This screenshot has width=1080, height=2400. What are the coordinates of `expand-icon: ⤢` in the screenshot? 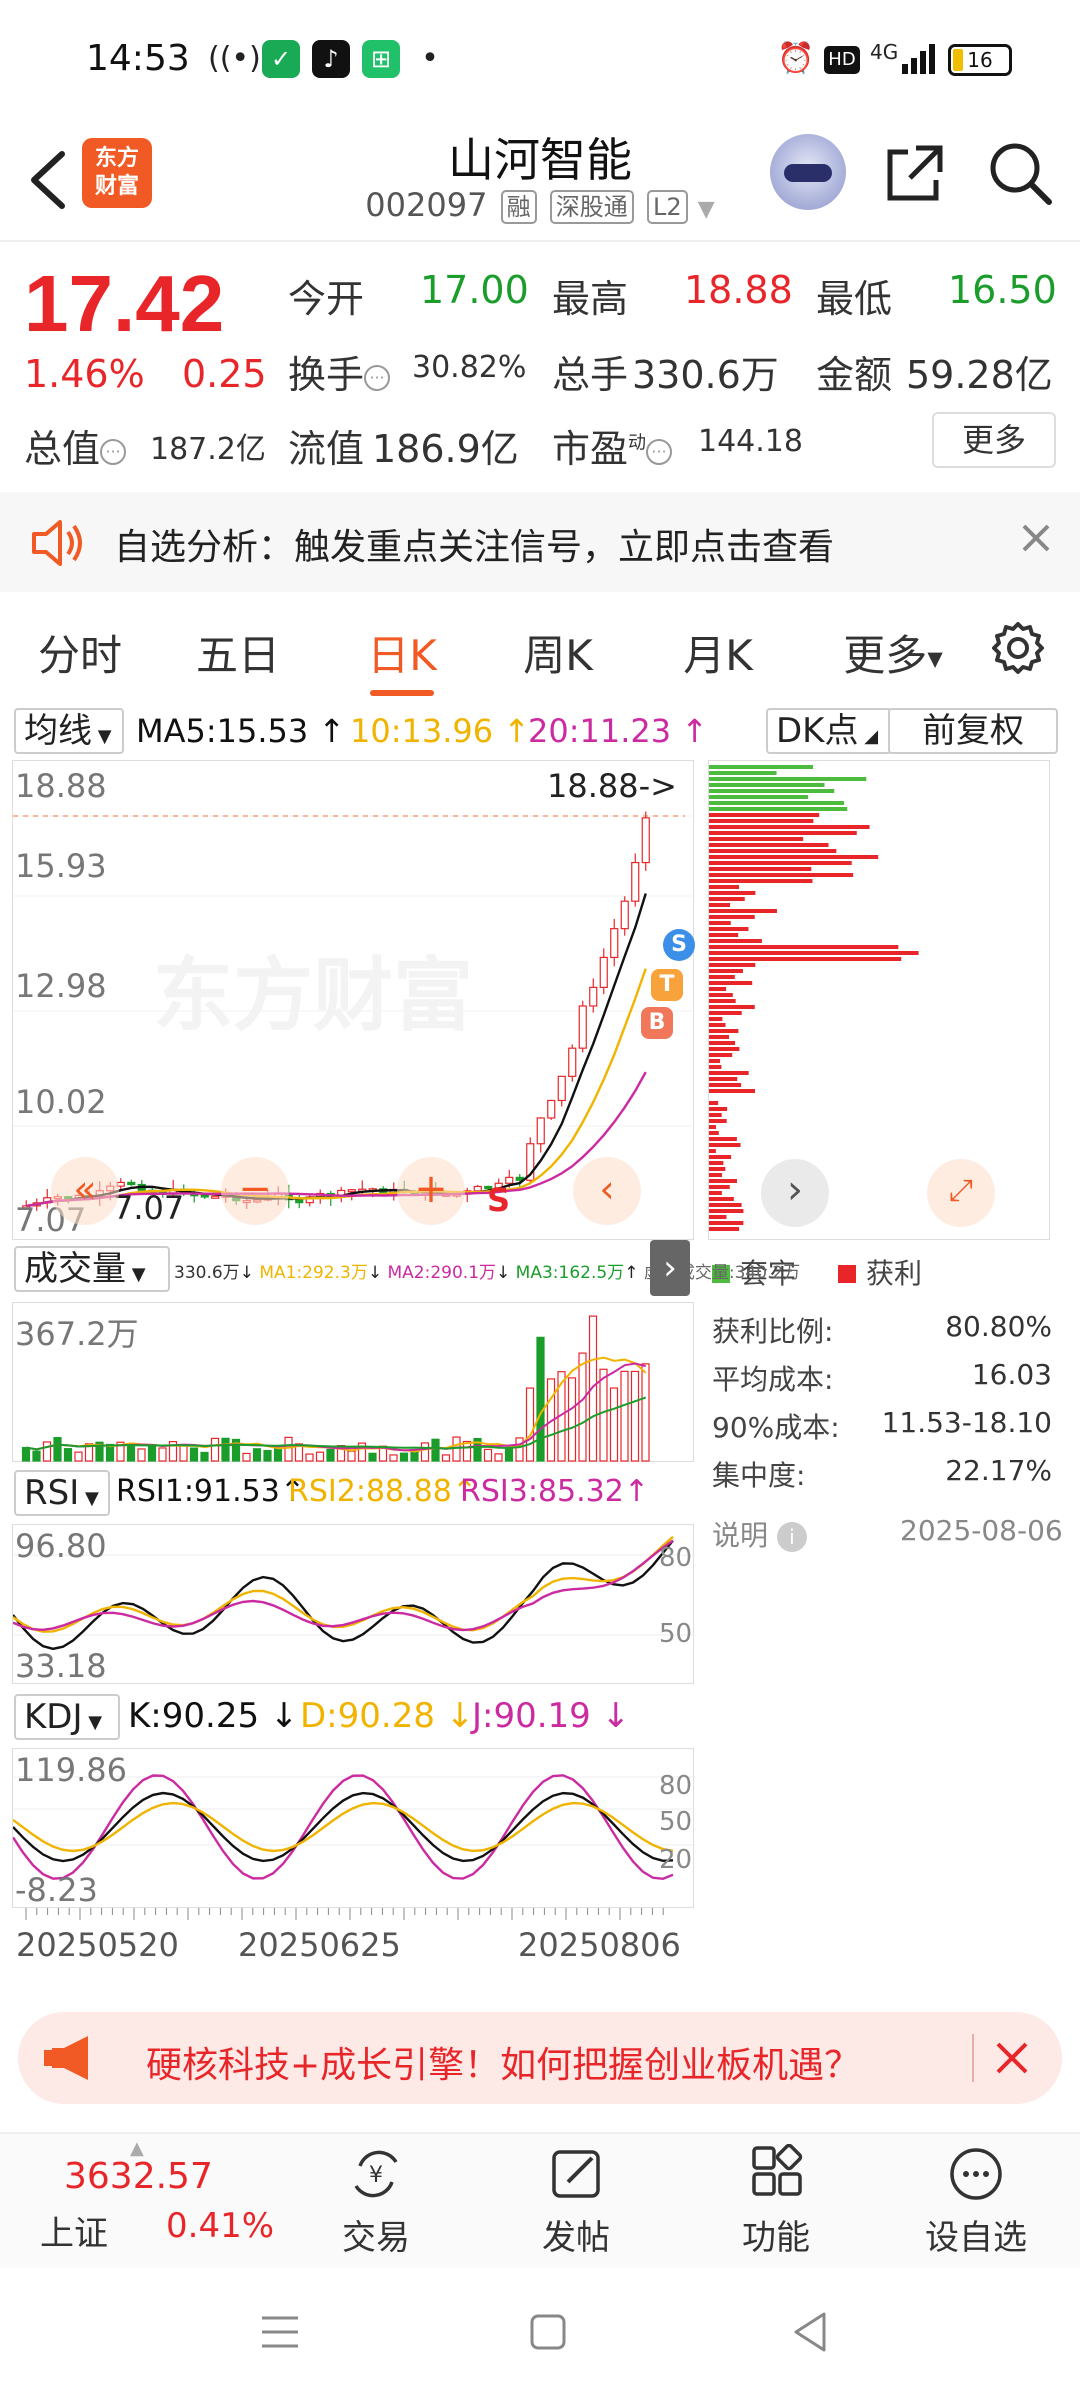 It's located at (961, 1193).